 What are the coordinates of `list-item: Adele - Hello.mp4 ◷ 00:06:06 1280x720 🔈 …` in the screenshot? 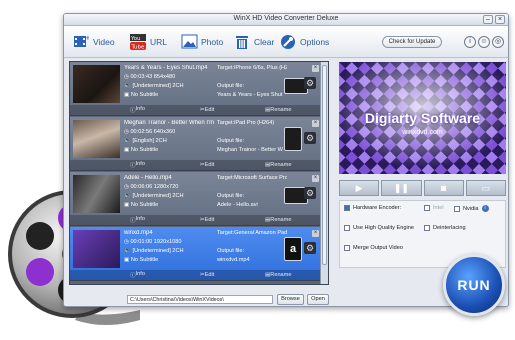 It's located at (195, 199).